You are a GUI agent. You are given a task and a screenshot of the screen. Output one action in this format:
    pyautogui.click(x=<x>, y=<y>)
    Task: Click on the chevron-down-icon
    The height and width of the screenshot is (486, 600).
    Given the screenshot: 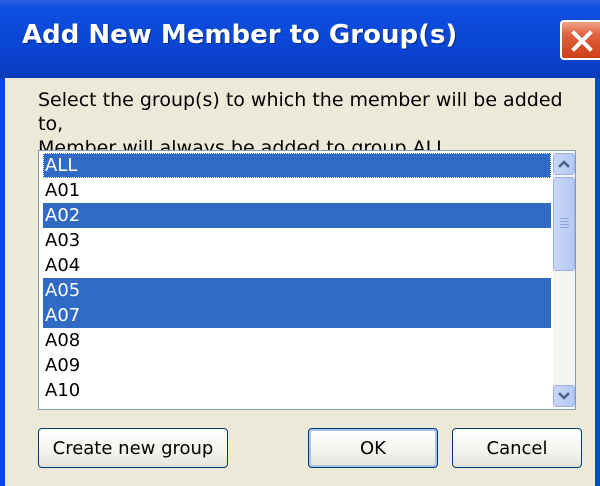 What is the action you would take?
    pyautogui.click(x=564, y=396)
    